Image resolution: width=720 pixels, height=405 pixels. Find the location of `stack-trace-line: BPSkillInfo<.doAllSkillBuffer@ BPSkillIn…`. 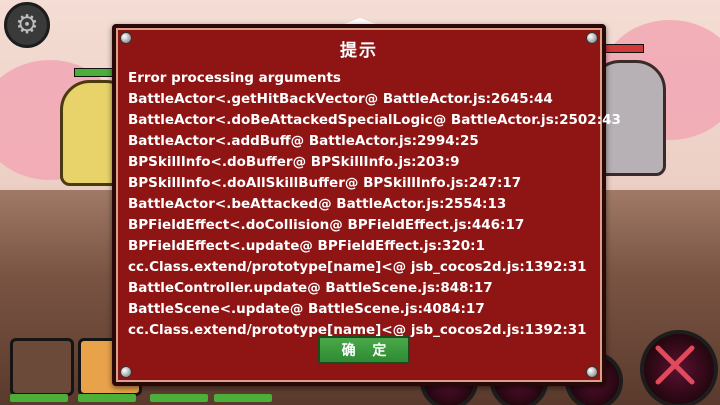

stack-trace-line: BPSkillInfo<.doAllSkillBuffer@ BPSkillIn… is located at coordinates (325, 183).